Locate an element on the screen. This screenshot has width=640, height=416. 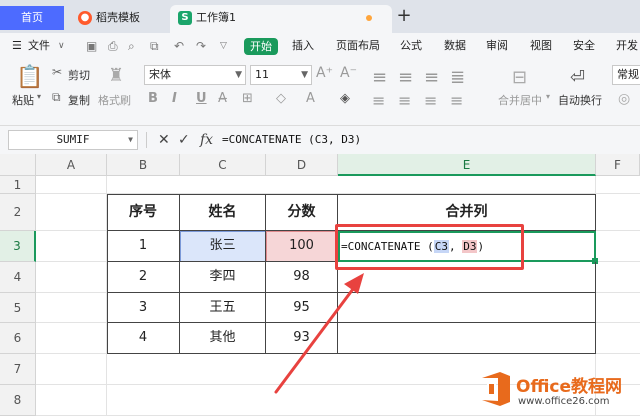
menu-view: 视图 is located at coordinates (541, 46).